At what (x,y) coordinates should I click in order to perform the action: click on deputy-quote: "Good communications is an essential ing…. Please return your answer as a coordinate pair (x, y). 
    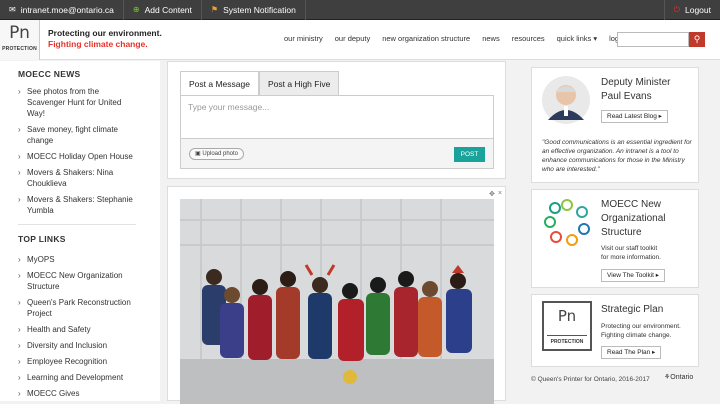
    Looking at the image, I should click on (617, 156).